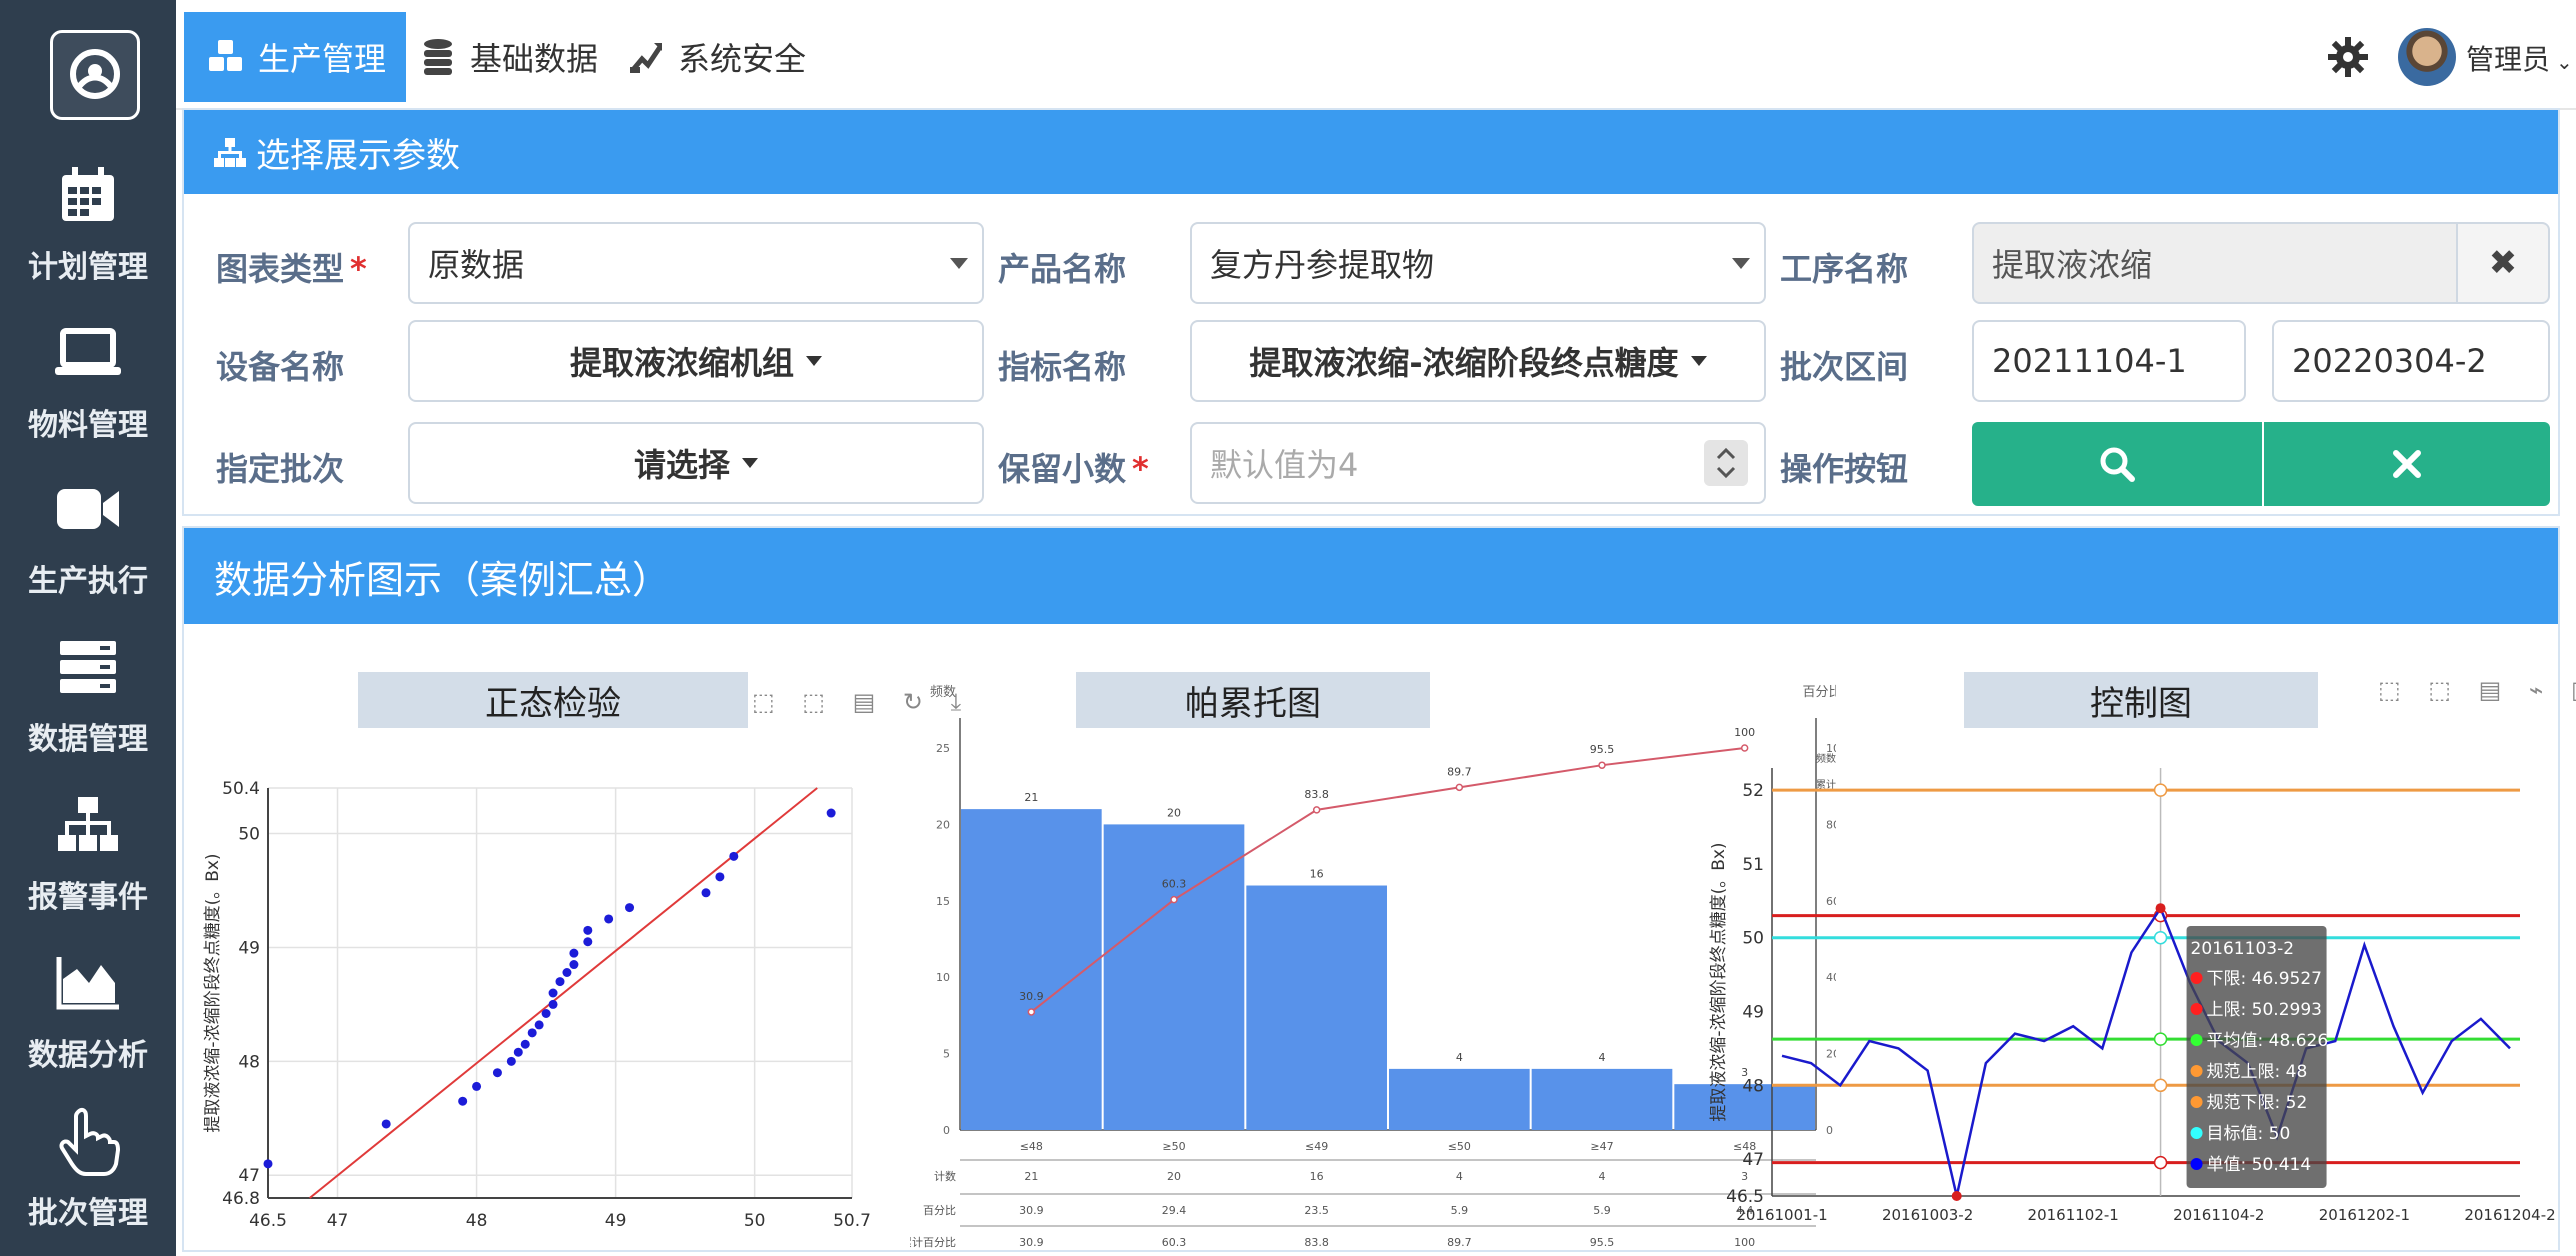 This screenshot has width=2576, height=1256. Describe the element at coordinates (1371, 152) in the screenshot. I see `param-panel-header: 选择展示参数` at that location.